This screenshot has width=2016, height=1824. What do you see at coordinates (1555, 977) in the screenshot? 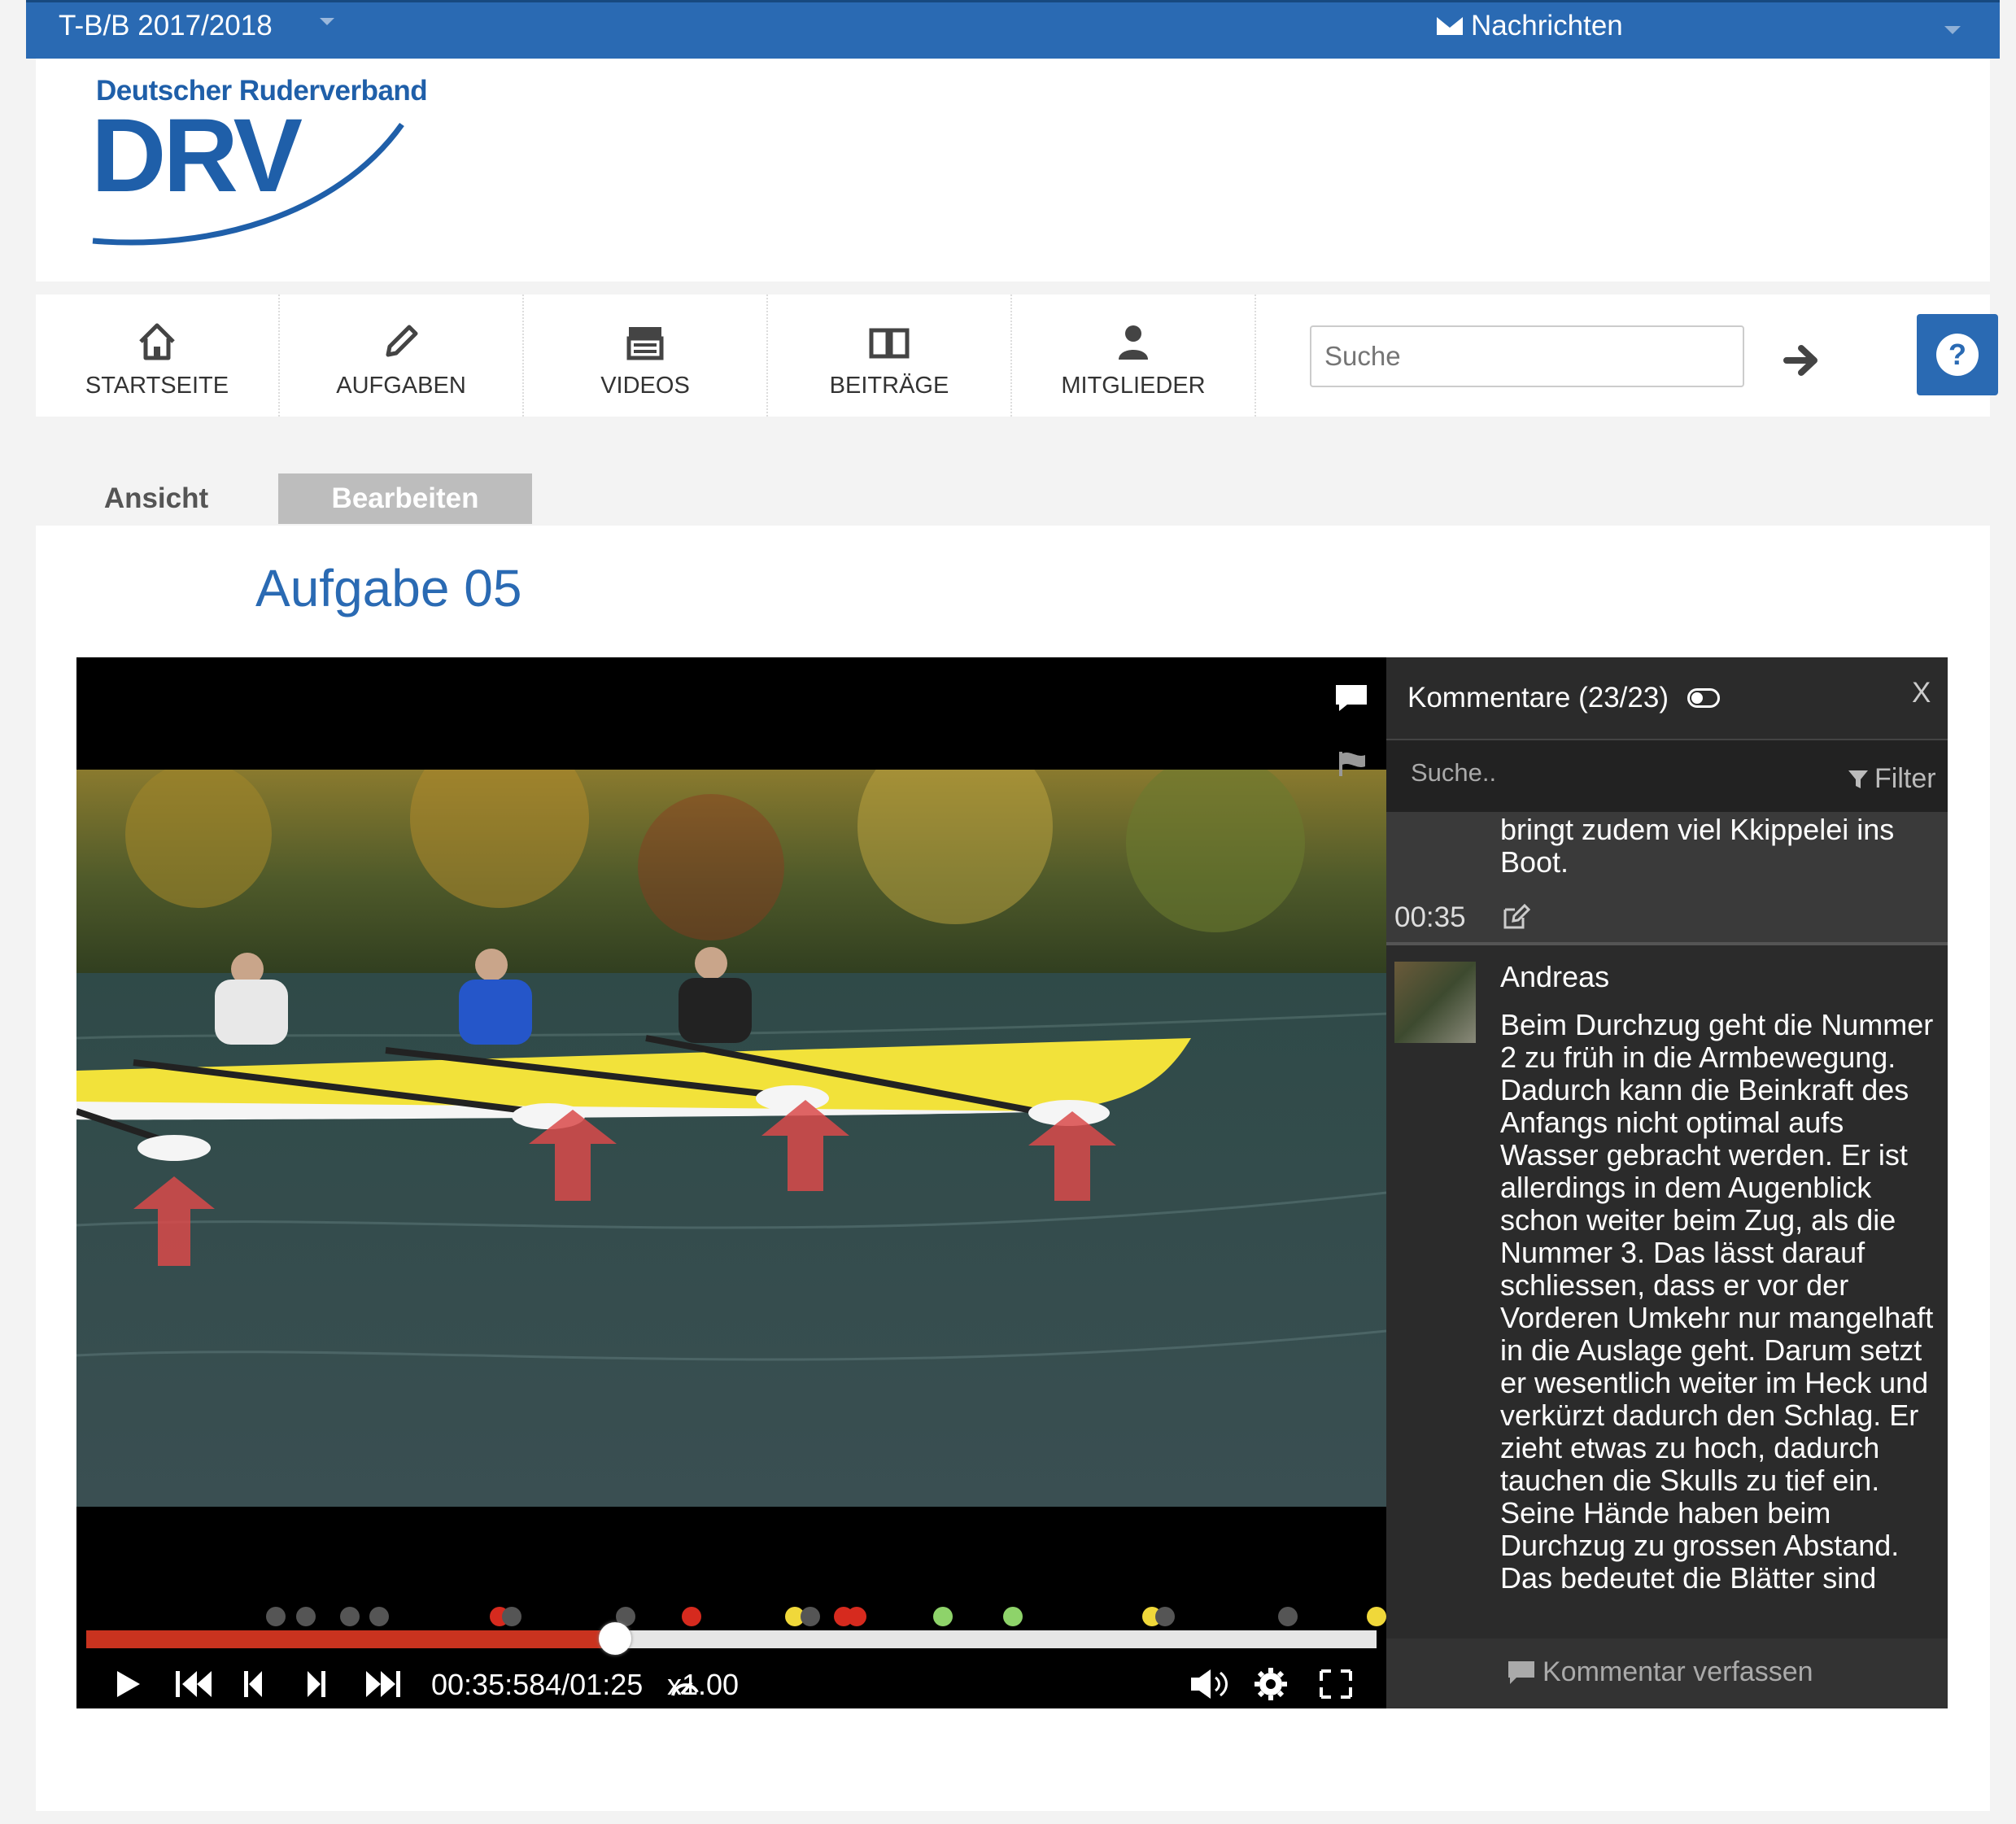
I see `comment-author: Andreas` at bounding box center [1555, 977].